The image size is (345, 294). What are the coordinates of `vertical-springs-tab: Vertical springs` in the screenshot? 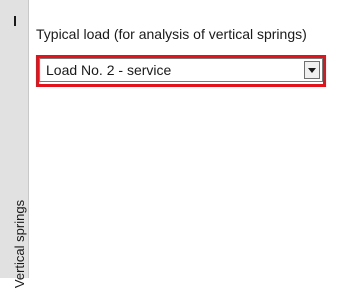 It's located at (14, 144).